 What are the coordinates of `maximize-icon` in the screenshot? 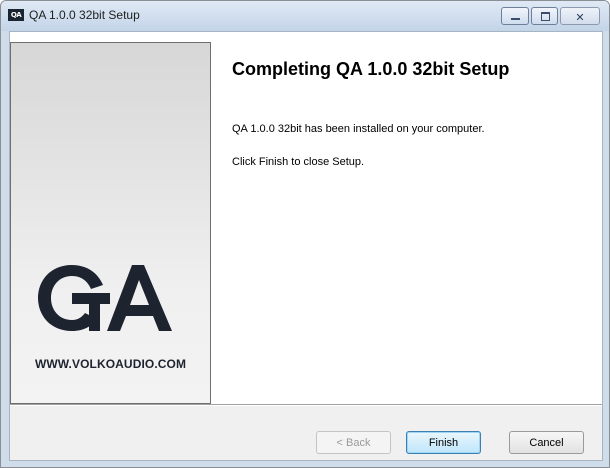 It's located at (545, 16).